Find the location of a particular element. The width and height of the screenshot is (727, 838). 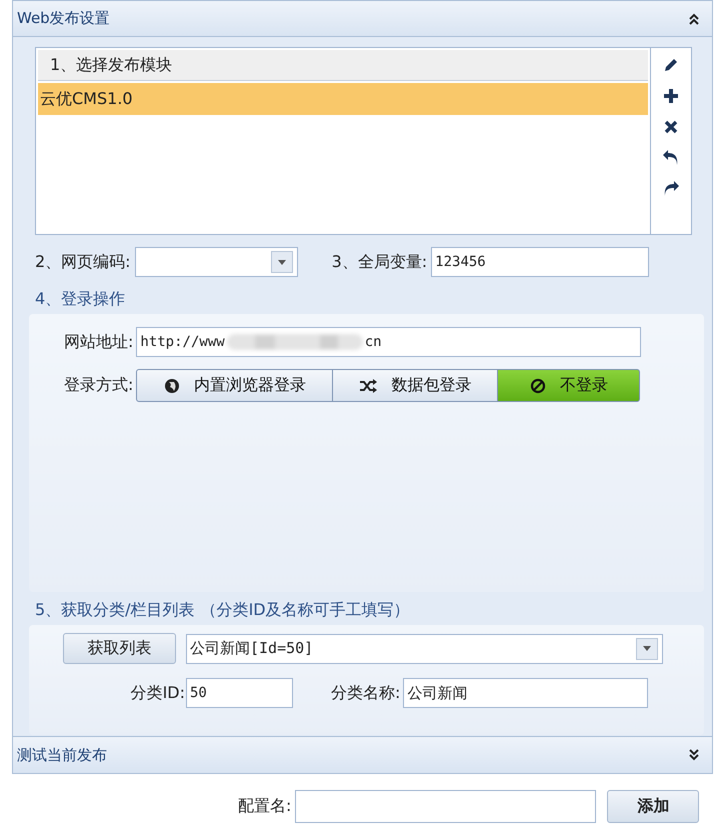

field-label: 分类名称: is located at coordinates (365, 693).